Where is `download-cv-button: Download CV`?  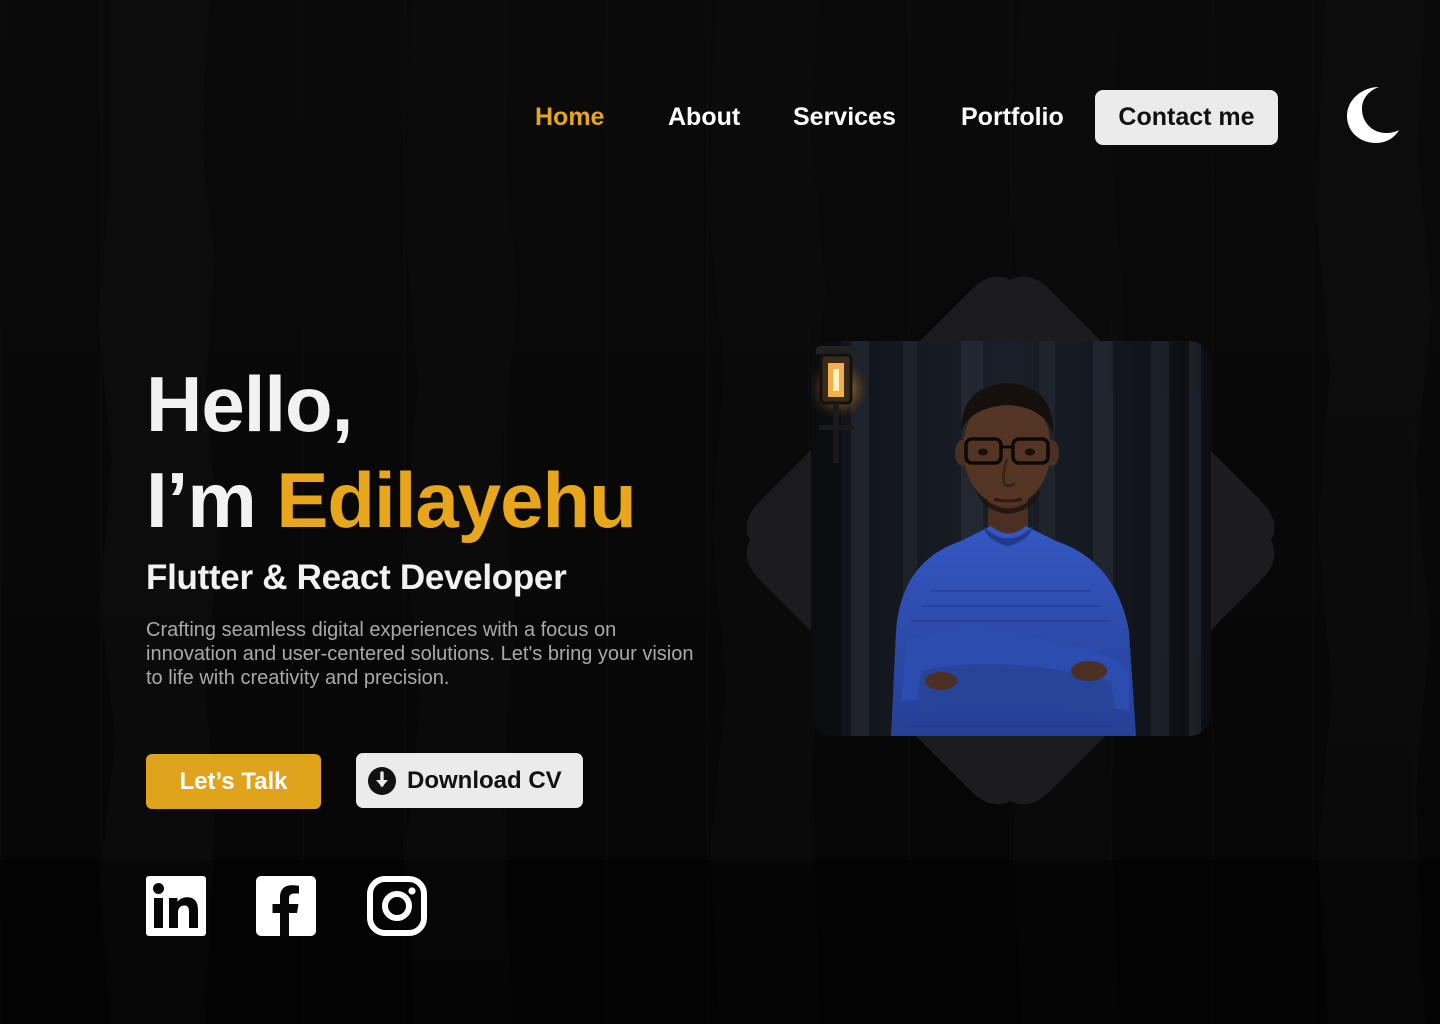 download-cv-button: Download CV is located at coordinates (469, 780).